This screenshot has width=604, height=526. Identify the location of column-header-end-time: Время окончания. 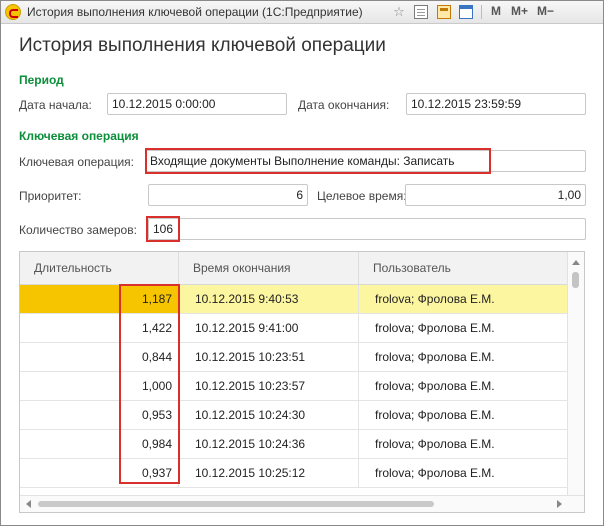
(269, 268).